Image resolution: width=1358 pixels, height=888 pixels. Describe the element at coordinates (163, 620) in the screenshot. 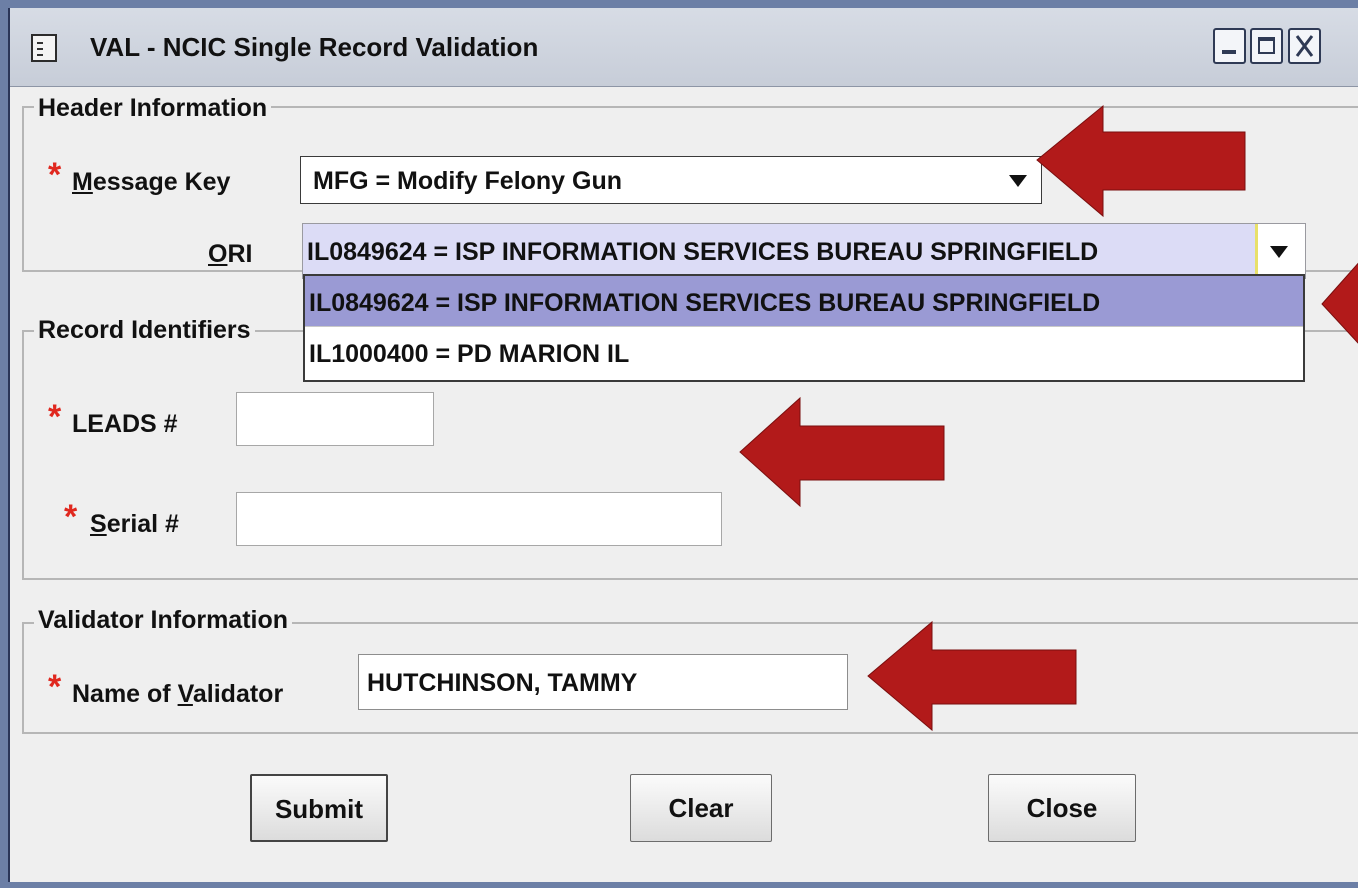

I see `validator-info-legend: Validator Information` at that location.